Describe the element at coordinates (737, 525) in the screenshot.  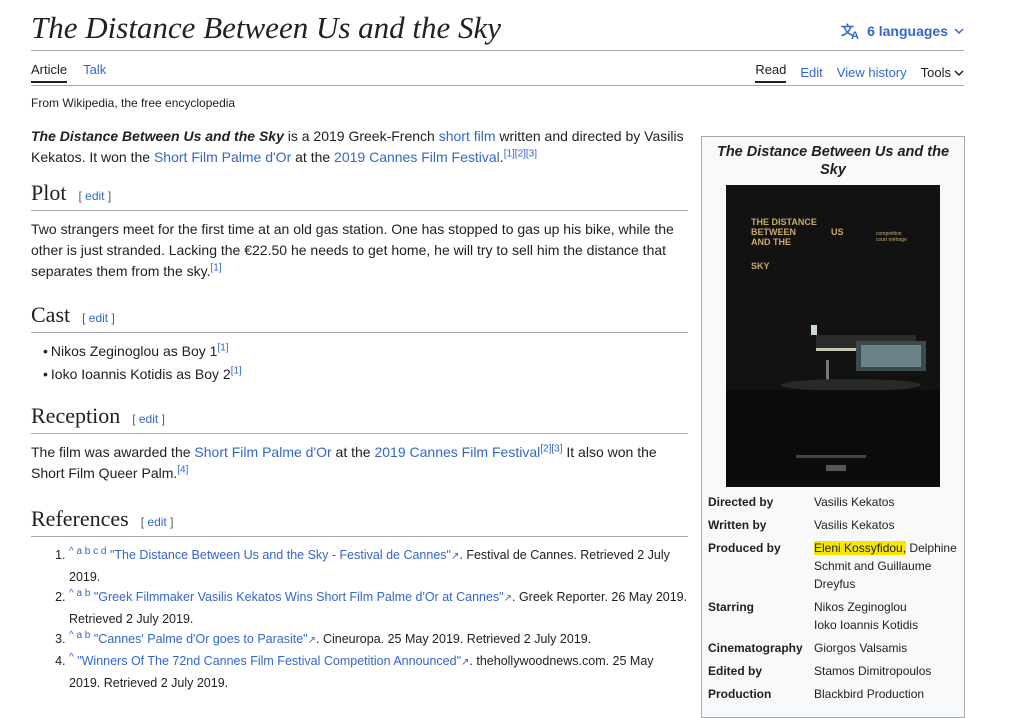
I see `infobox-label: Written by` at that location.